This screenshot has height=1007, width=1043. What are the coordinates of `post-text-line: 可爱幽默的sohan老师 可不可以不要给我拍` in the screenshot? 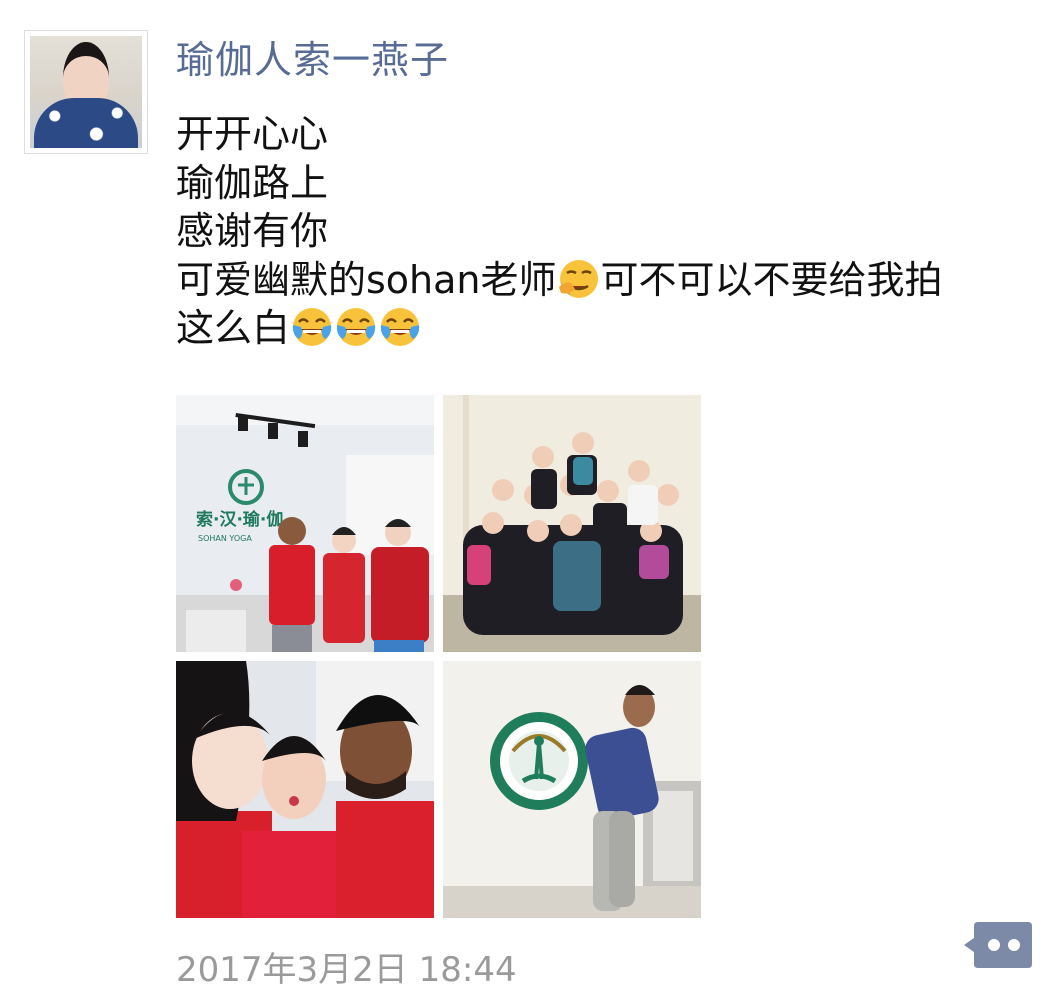 It's located at (601, 280).